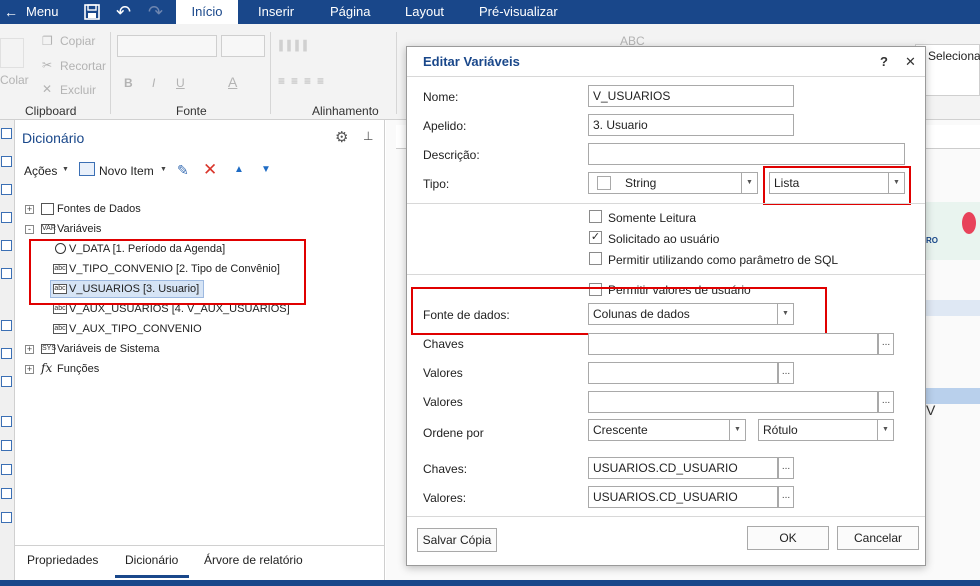  I want to click on pin-icon: ⊥, so click(368, 136).